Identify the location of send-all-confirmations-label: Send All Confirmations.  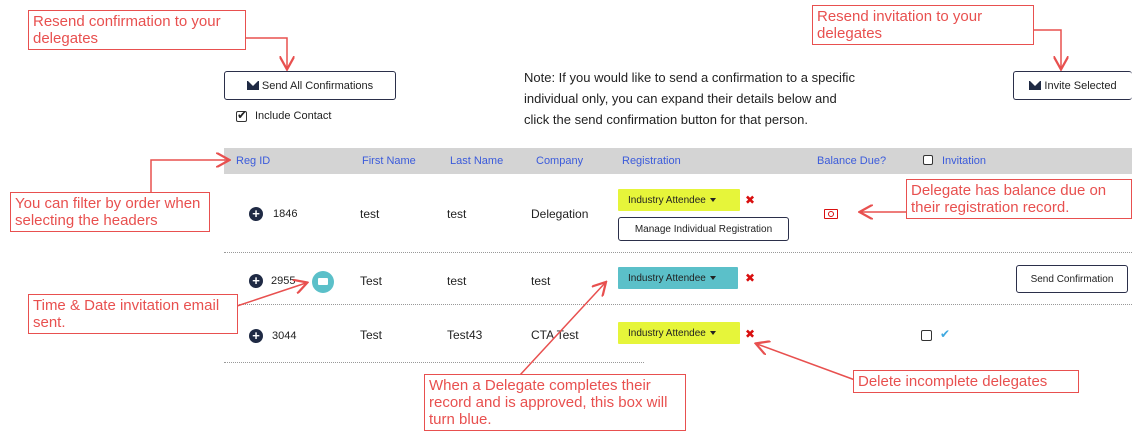
(317, 85).